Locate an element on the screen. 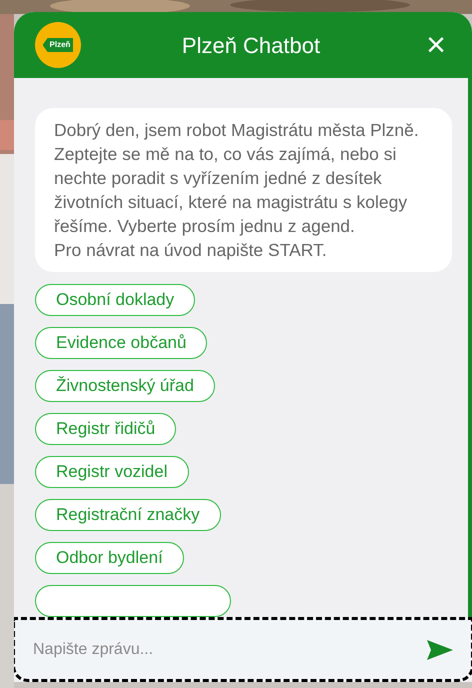 The height and width of the screenshot is (688, 472). option-button: Registr řidičů is located at coordinates (105, 429).